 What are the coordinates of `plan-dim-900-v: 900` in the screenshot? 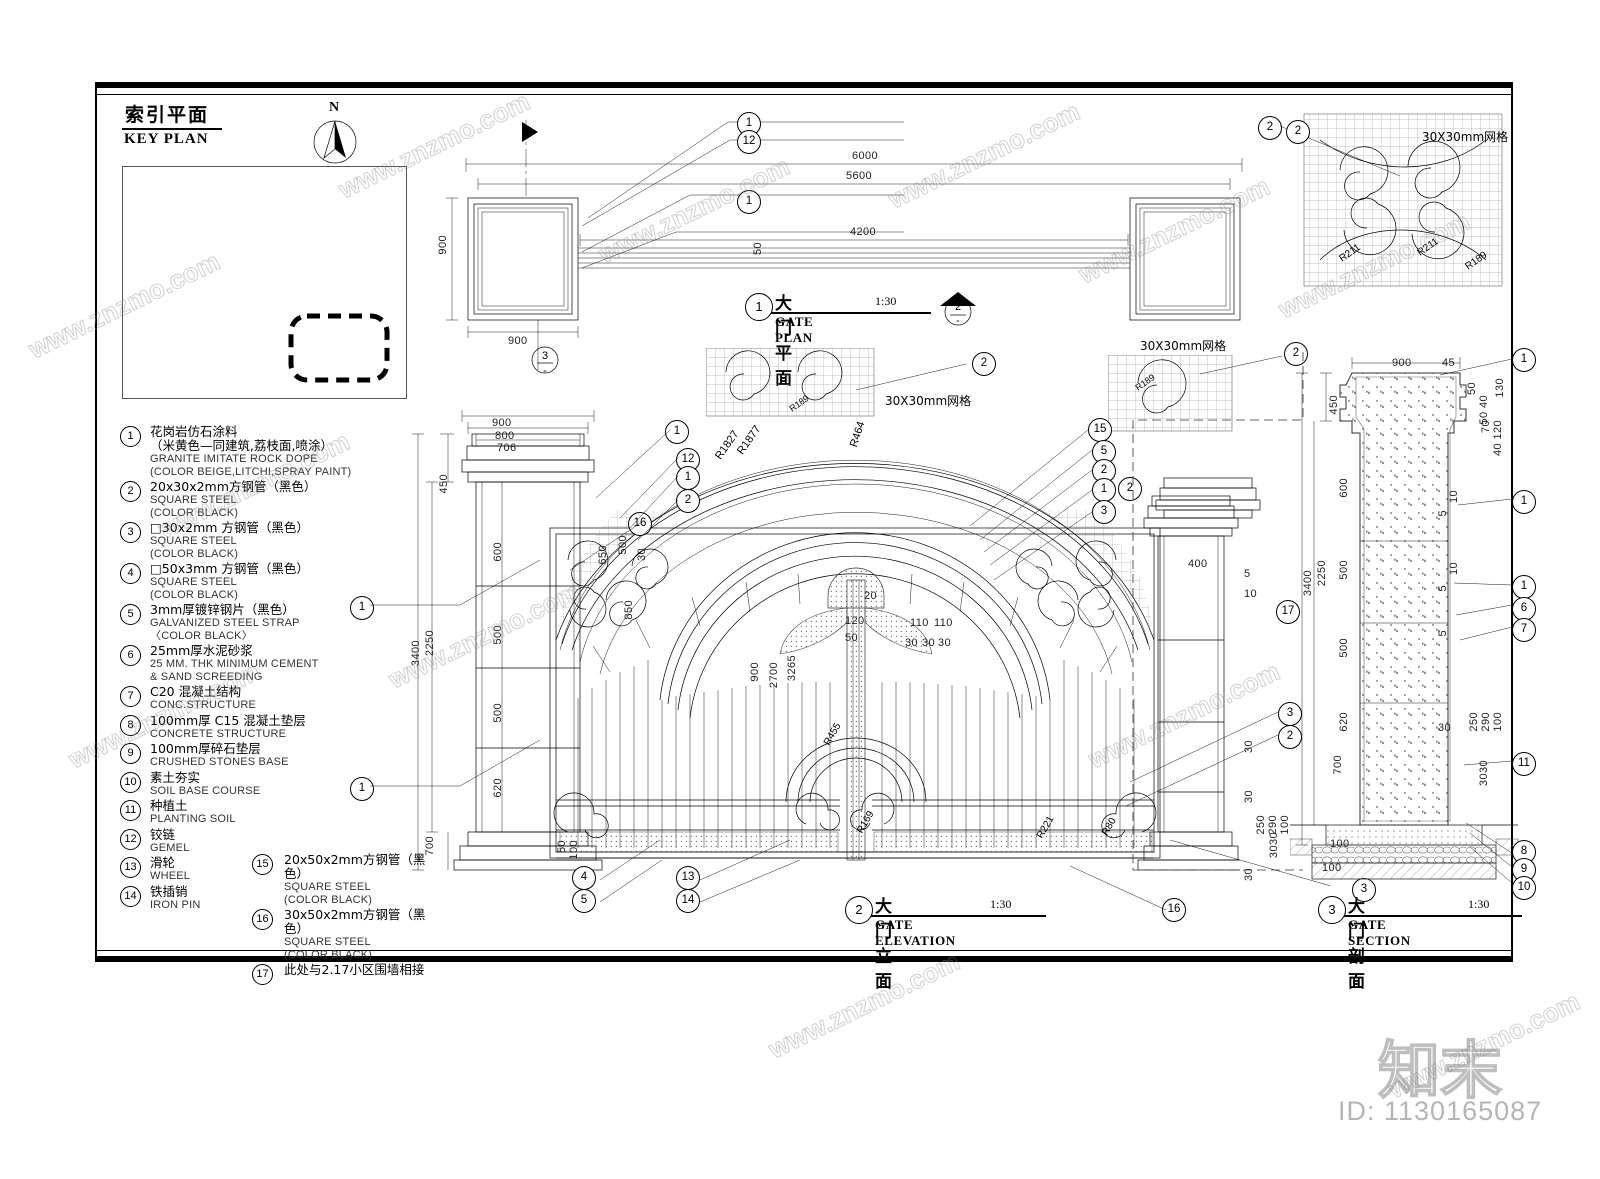 It's located at (443, 245).